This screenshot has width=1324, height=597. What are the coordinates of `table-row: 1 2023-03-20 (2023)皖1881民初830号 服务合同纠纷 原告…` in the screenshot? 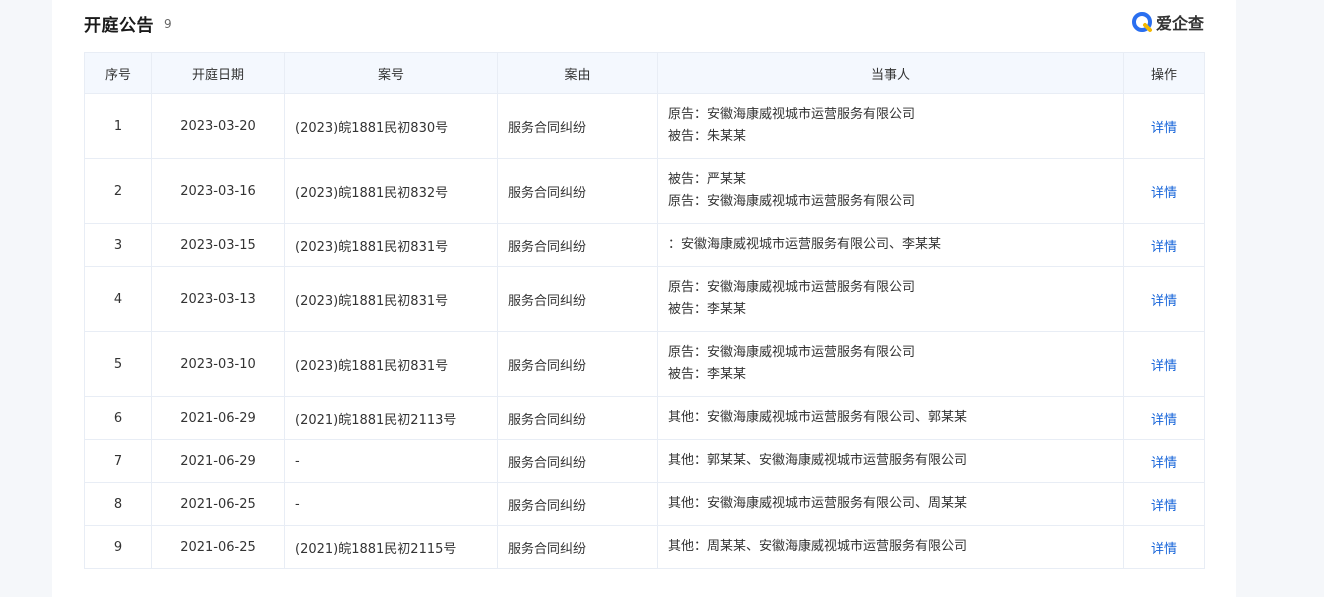 It's located at (644, 126).